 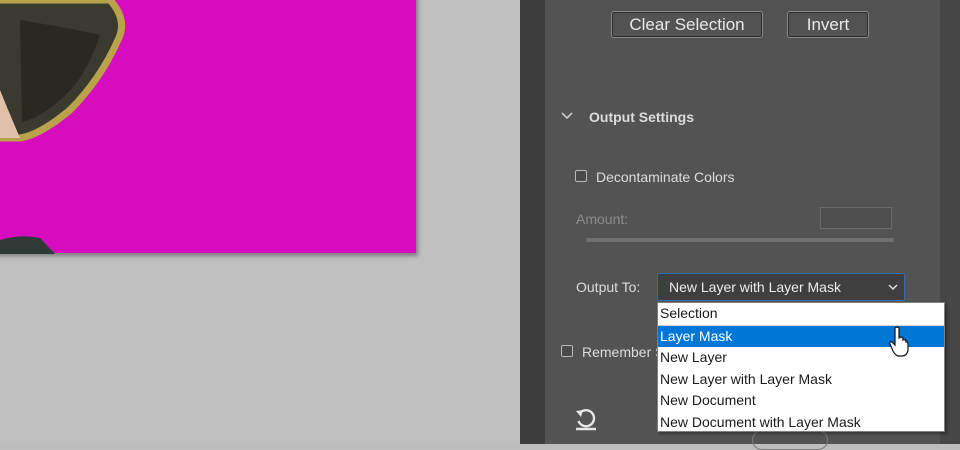 What do you see at coordinates (27, 245) in the screenshot?
I see `subject-shoulder-image` at bounding box center [27, 245].